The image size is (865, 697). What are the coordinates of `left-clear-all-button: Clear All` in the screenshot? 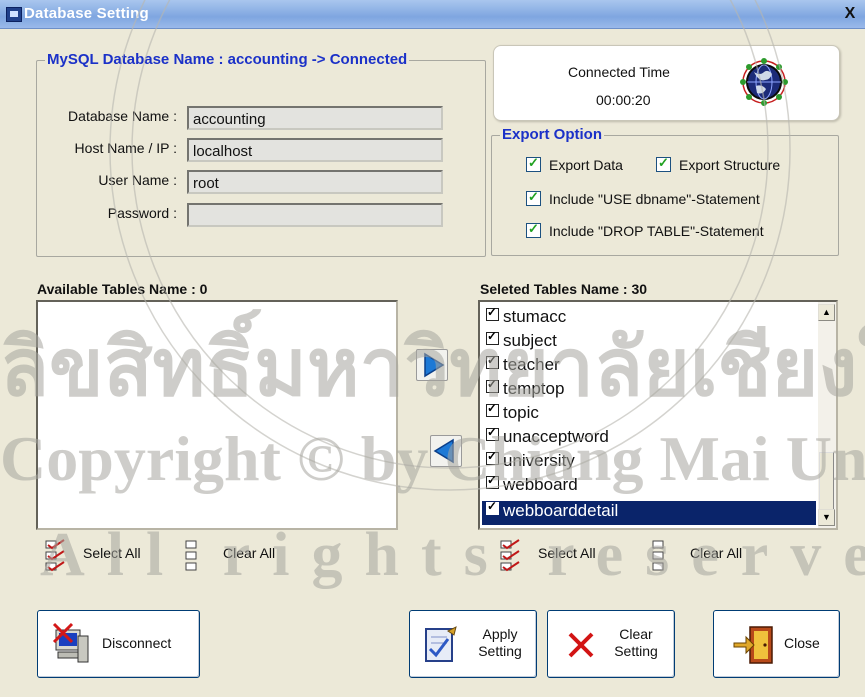 It's located at (240, 555).